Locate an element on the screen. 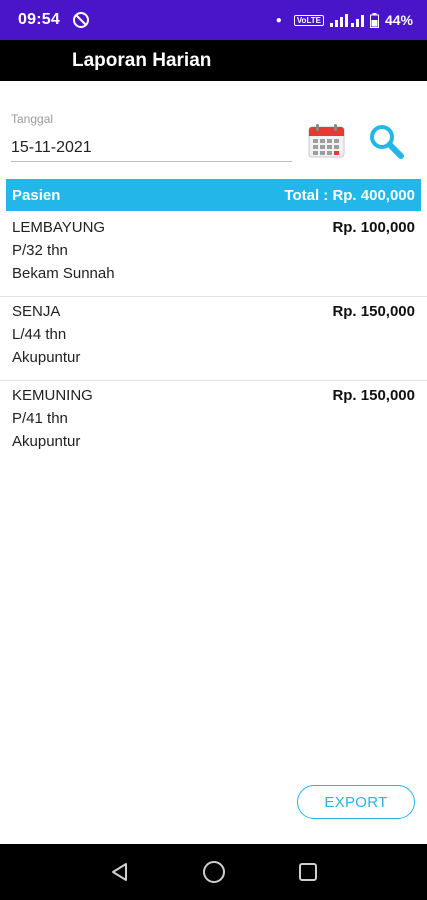 This screenshot has width=427, height=900. battery-percent: 44% is located at coordinates (398, 20).